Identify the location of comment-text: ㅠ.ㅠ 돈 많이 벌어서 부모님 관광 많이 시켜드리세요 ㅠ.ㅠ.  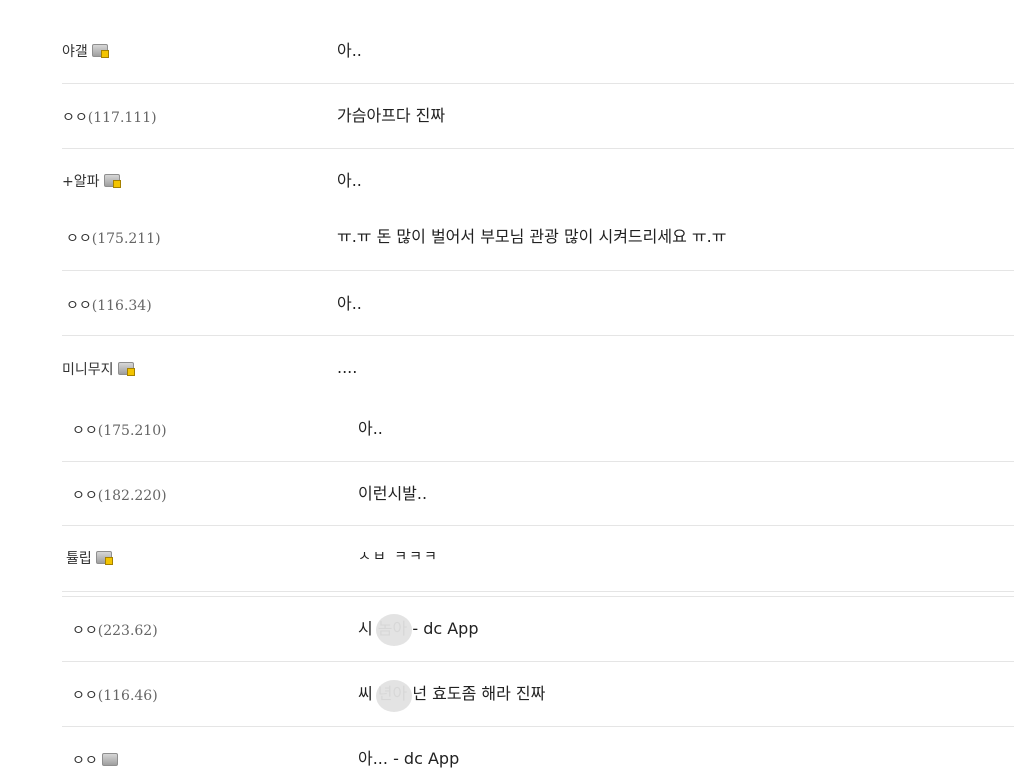
(532, 236).